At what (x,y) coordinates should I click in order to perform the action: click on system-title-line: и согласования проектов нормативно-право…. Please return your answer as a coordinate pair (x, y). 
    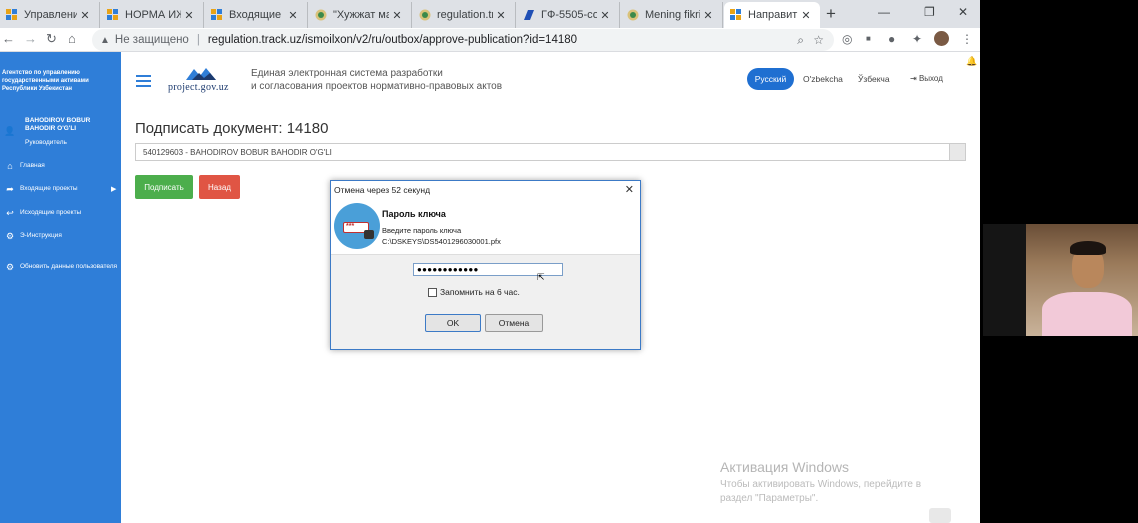
    Looking at the image, I should click on (377, 86).